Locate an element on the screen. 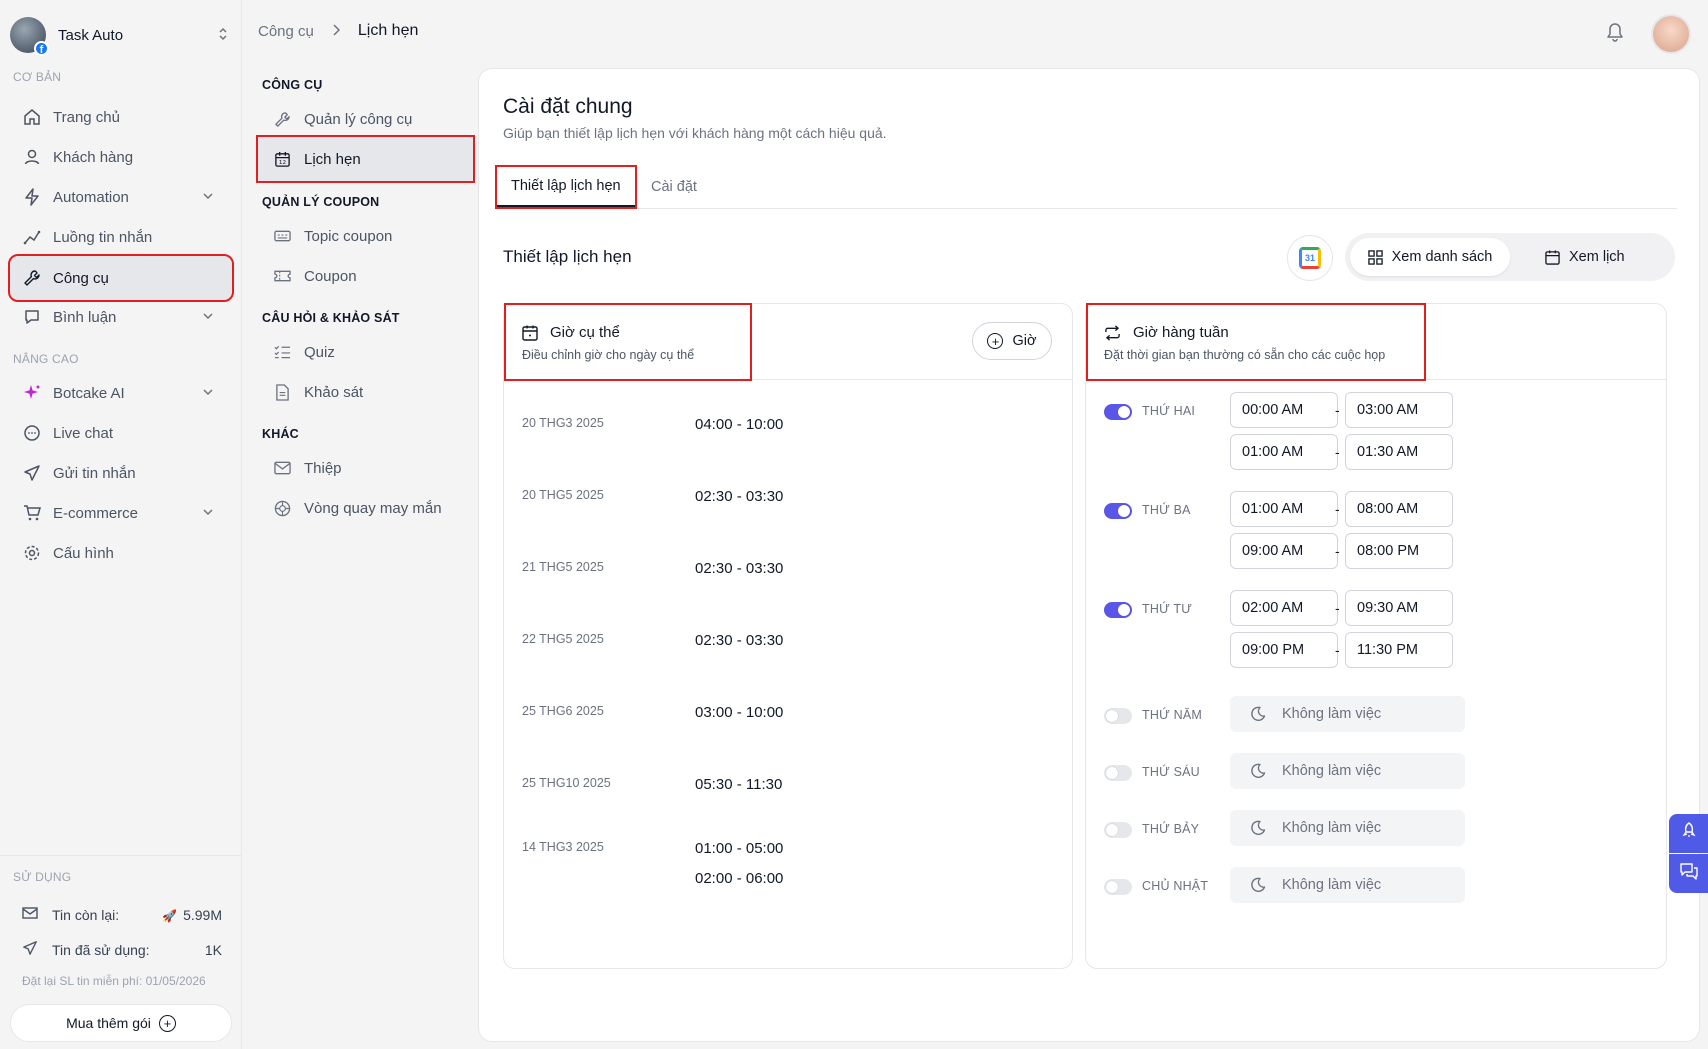 The image size is (1708, 1049). day-name: THỨ NĂM is located at coordinates (1172, 715).